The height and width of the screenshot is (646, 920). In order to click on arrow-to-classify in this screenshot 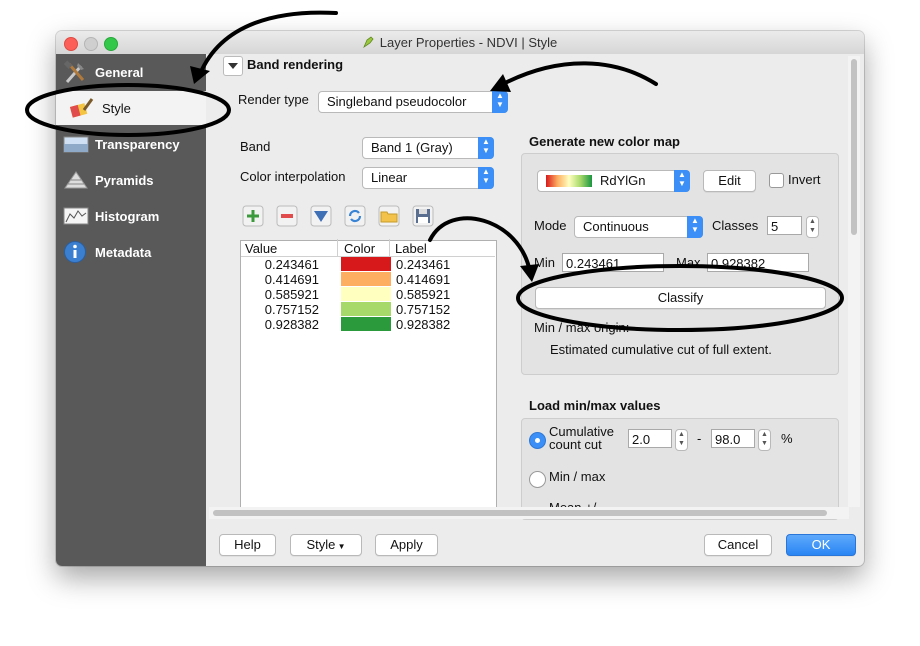, I will do `click(480, 245)`.